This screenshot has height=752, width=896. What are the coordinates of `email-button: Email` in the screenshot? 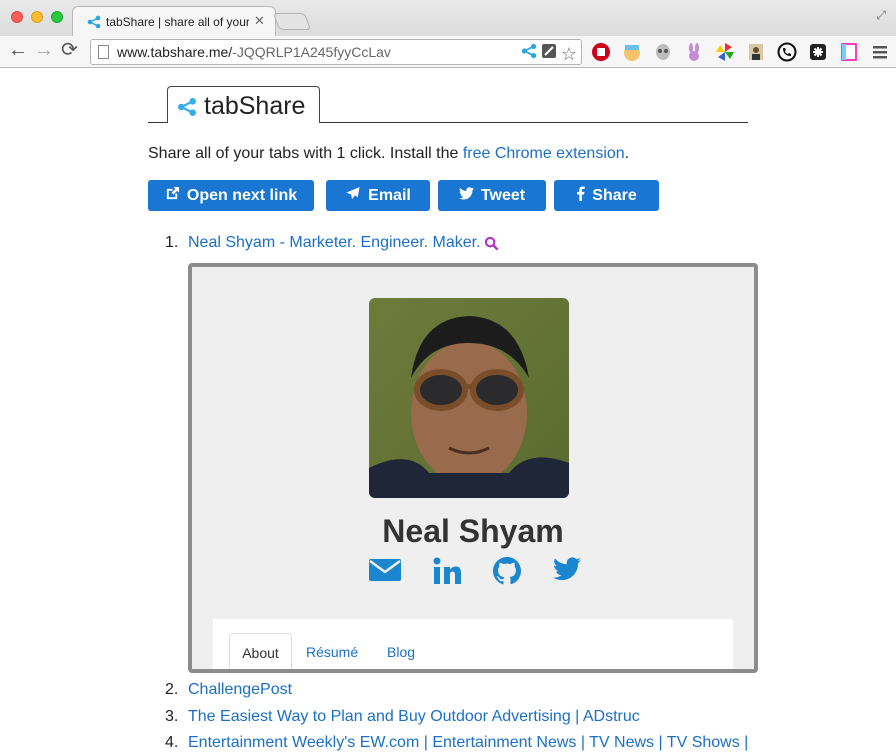 It's located at (378, 195).